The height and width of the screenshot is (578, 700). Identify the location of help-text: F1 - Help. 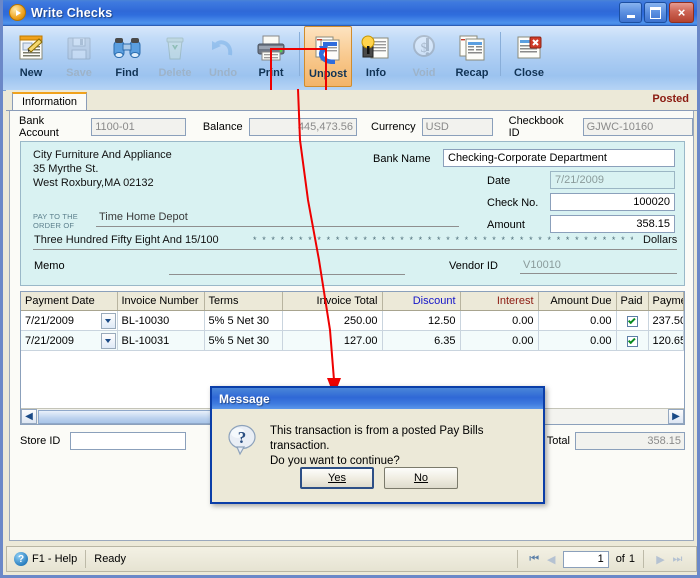
(54, 559).